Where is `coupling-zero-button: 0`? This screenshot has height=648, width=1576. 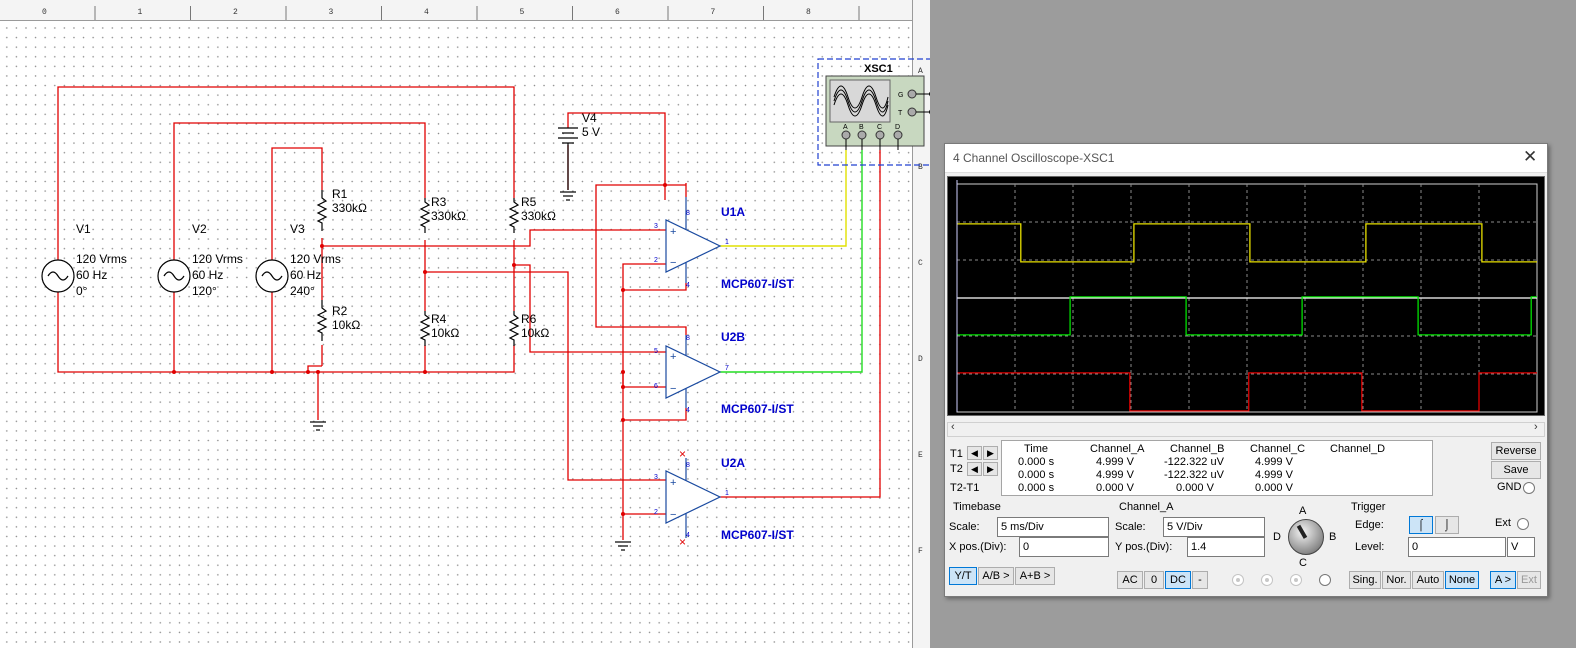 coupling-zero-button: 0 is located at coordinates (1154, 580).